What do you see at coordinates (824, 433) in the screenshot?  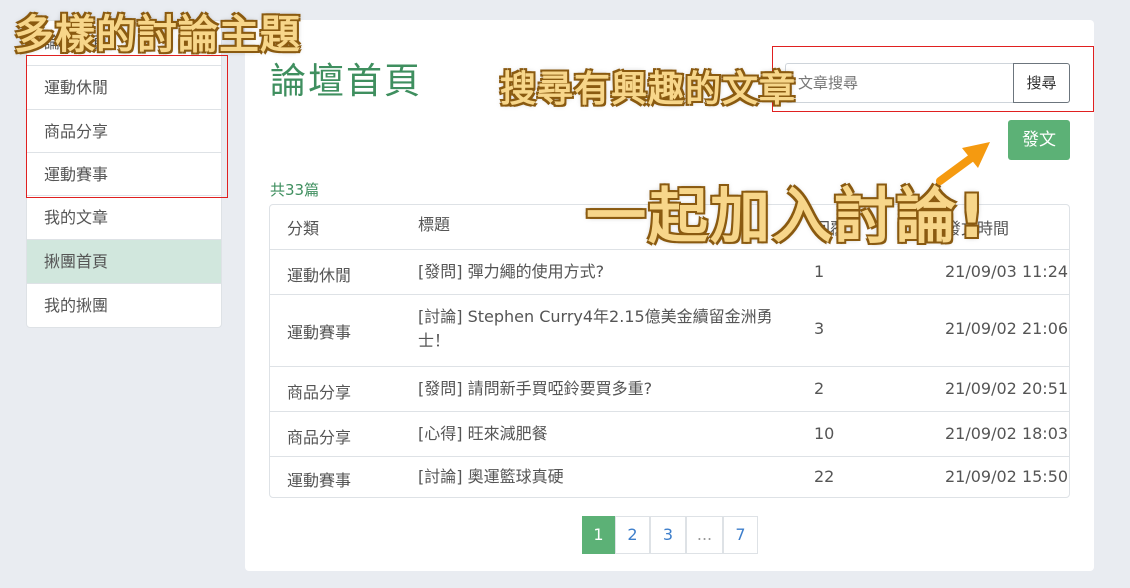 I see `row-replies: 10` at bounding box center [824, 433].